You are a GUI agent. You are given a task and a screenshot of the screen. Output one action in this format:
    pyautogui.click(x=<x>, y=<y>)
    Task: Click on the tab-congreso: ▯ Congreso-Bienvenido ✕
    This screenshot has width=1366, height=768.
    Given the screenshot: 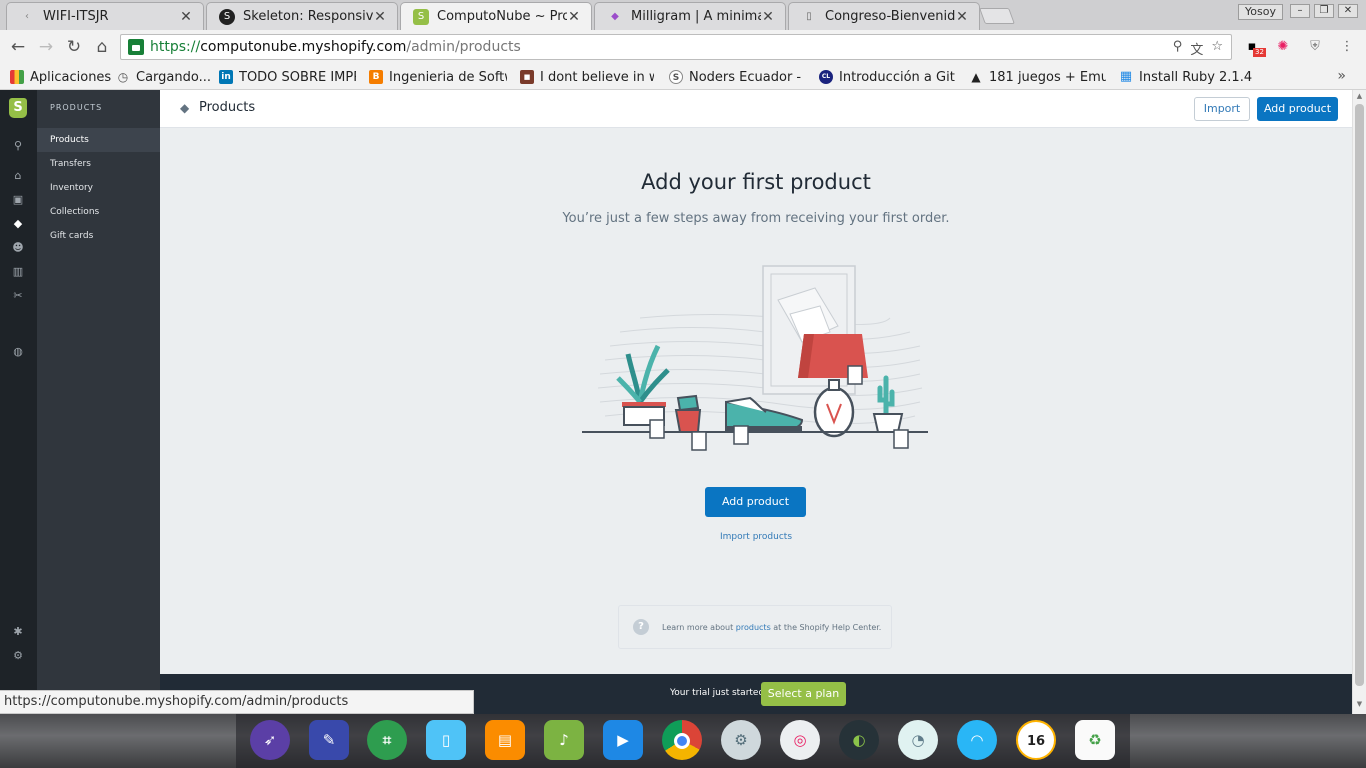 What is the action you would take?
    pyautogui.click(x=884, y=16)
    